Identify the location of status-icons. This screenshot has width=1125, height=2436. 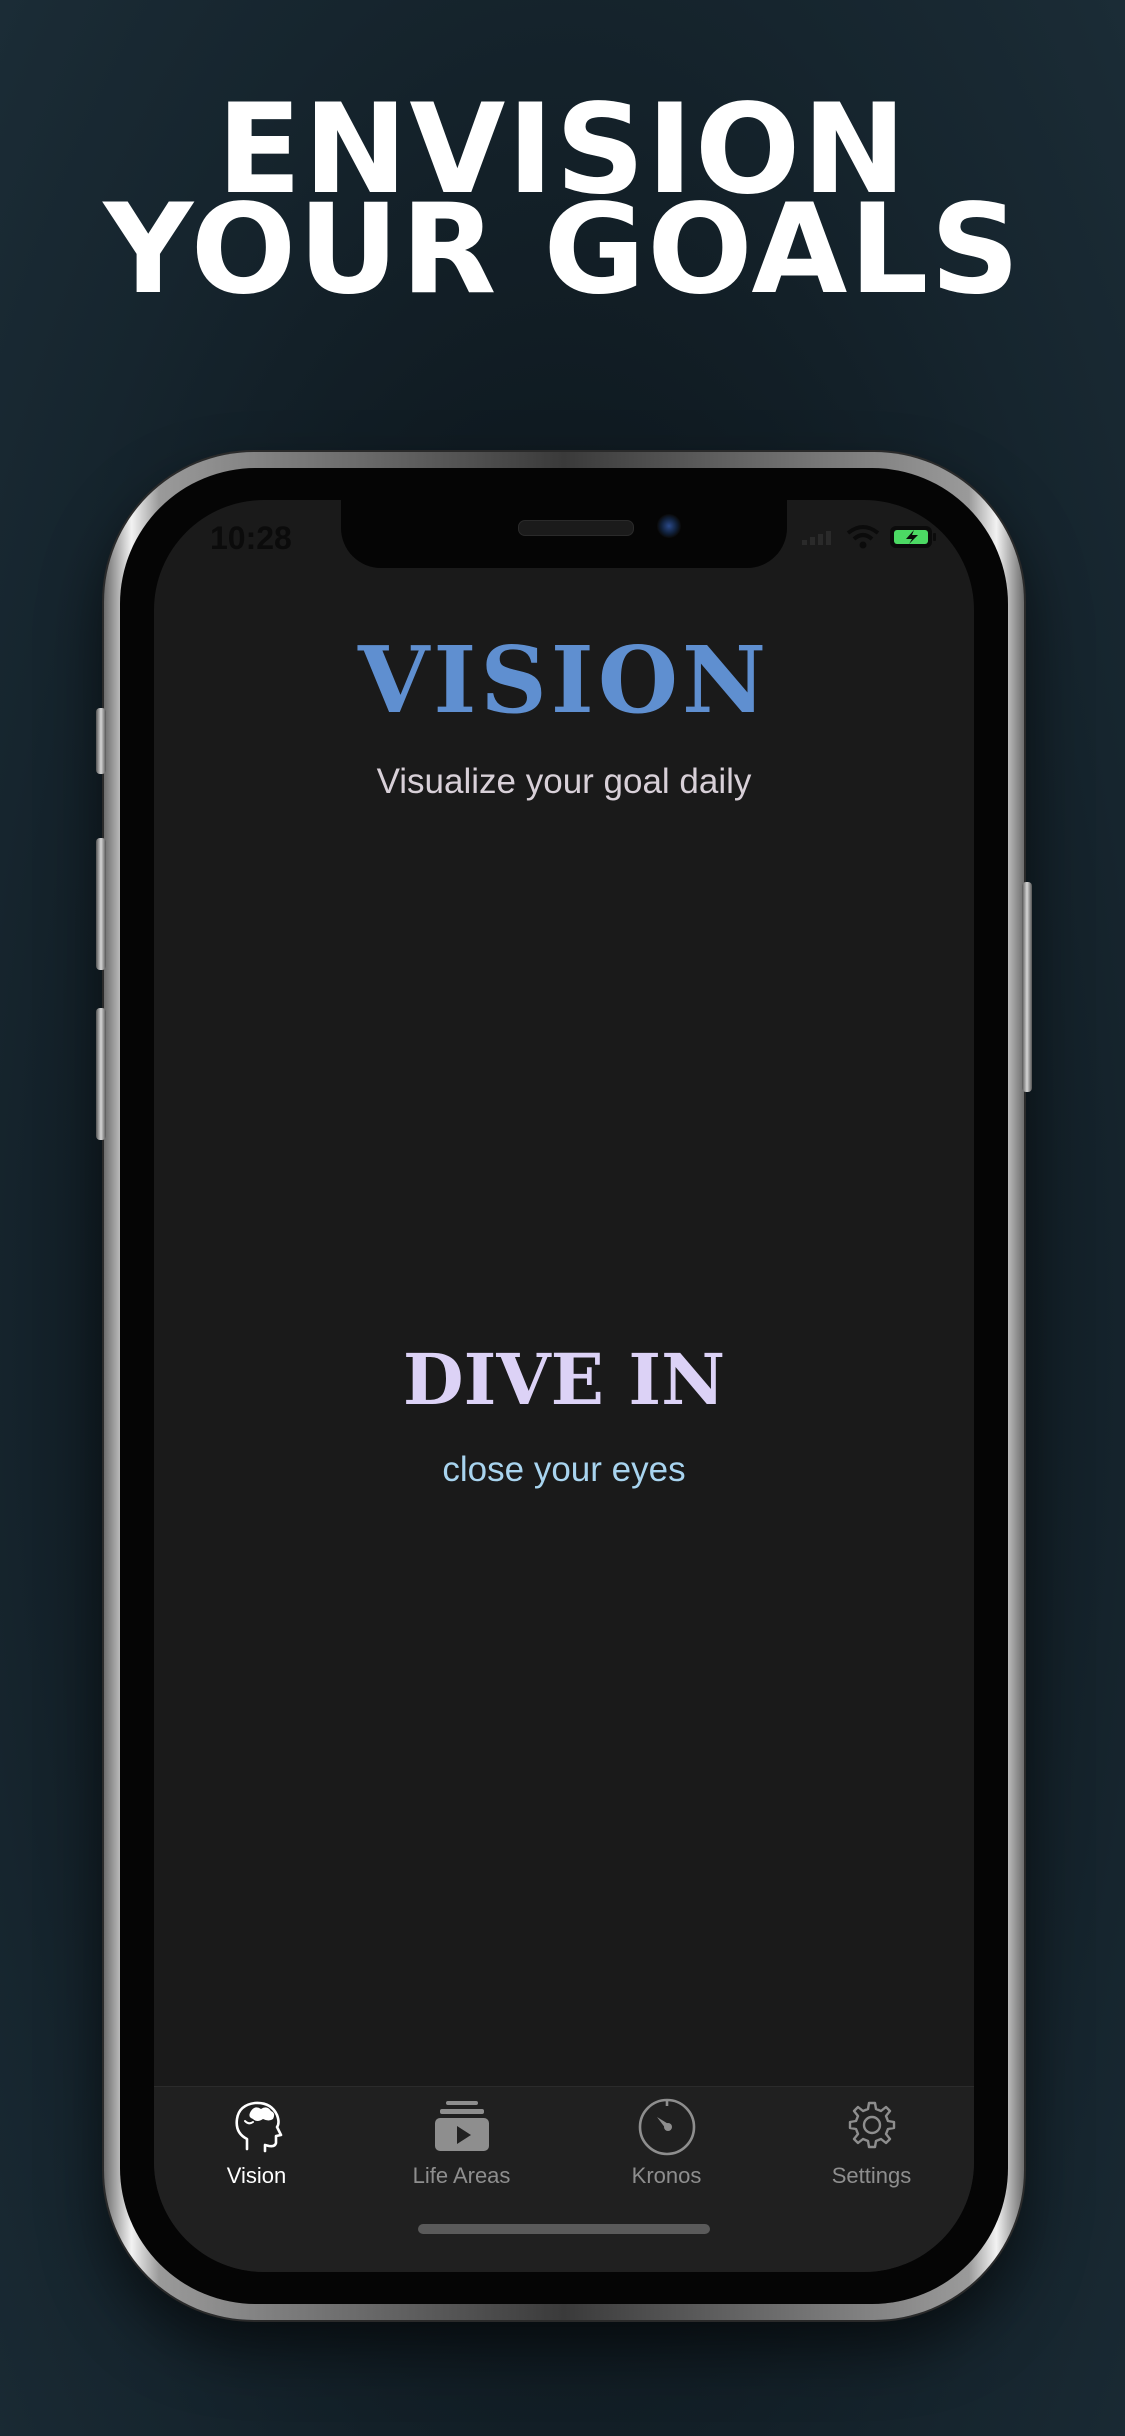
(870, 537).